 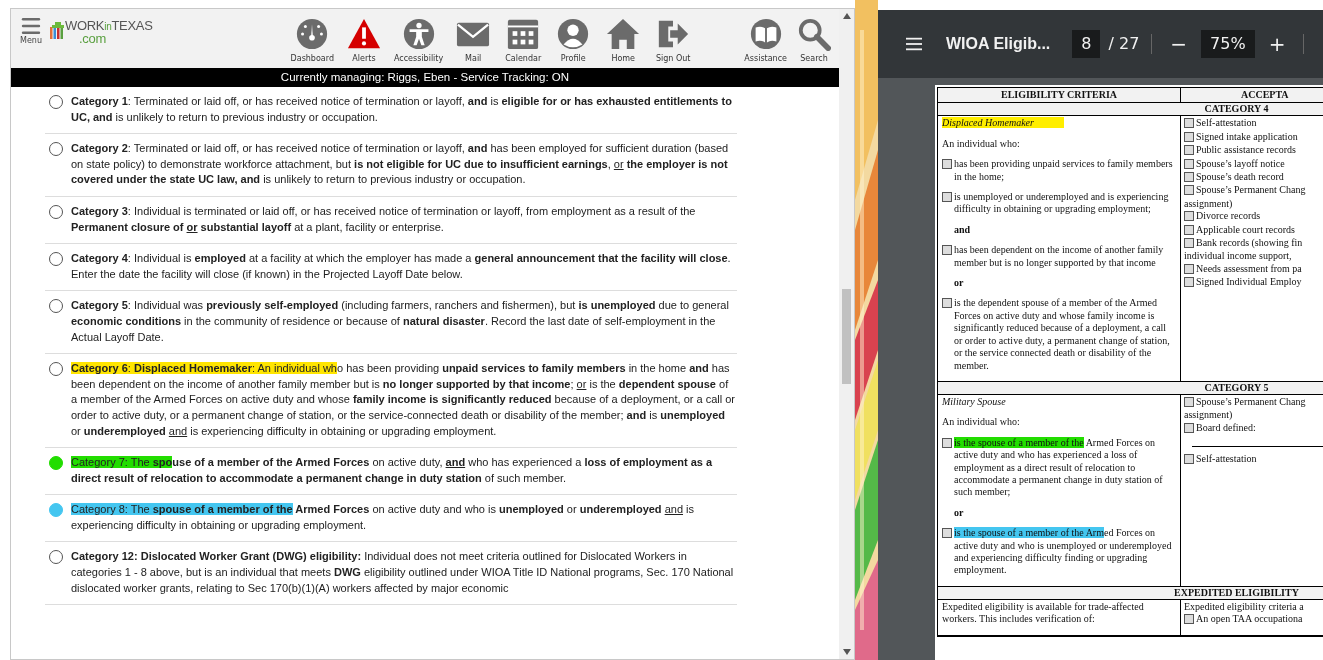 What do you see at coordinates (1249, 243) in the screenshot?
I see `criteria-text: Bank records (showing fin` at bounding box center [1249, 243].